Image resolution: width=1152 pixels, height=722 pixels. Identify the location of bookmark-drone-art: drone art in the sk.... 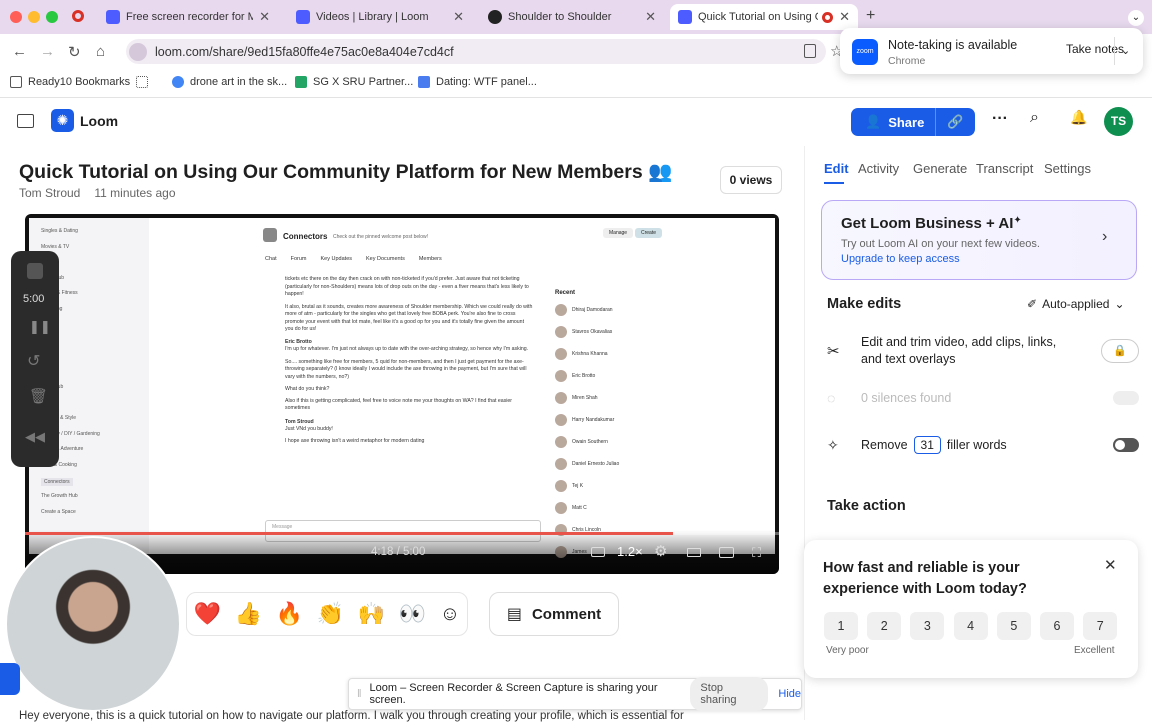
(229, 82).